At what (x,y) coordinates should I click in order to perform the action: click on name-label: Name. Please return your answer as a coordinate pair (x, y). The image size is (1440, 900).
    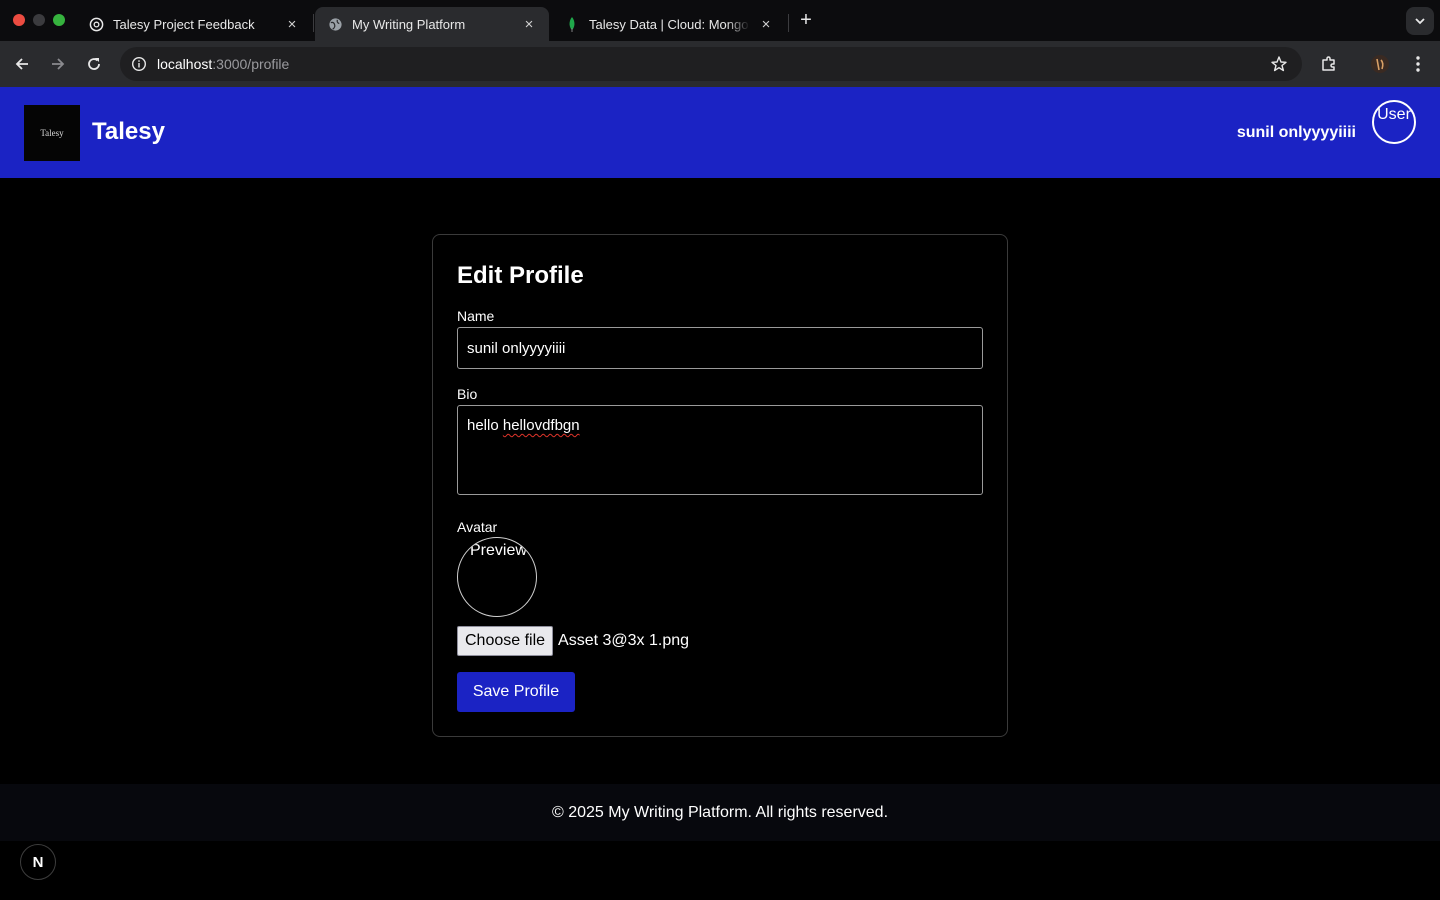
    Looking at the image, I should click on (476, 316).